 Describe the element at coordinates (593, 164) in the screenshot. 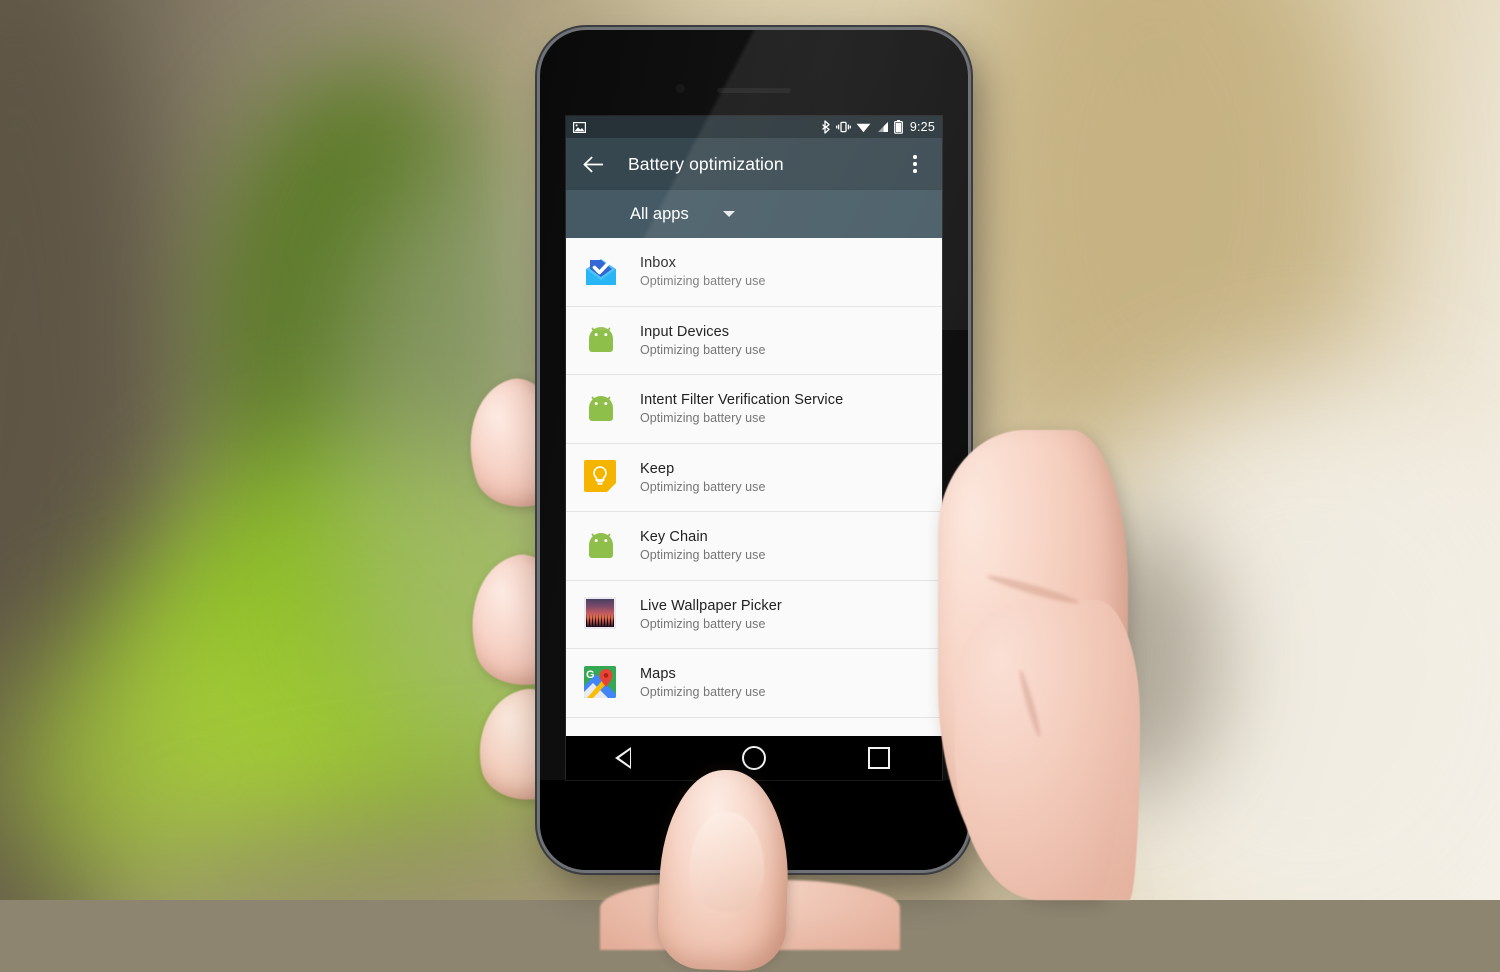

I see `back-arrow-icon` at that location.